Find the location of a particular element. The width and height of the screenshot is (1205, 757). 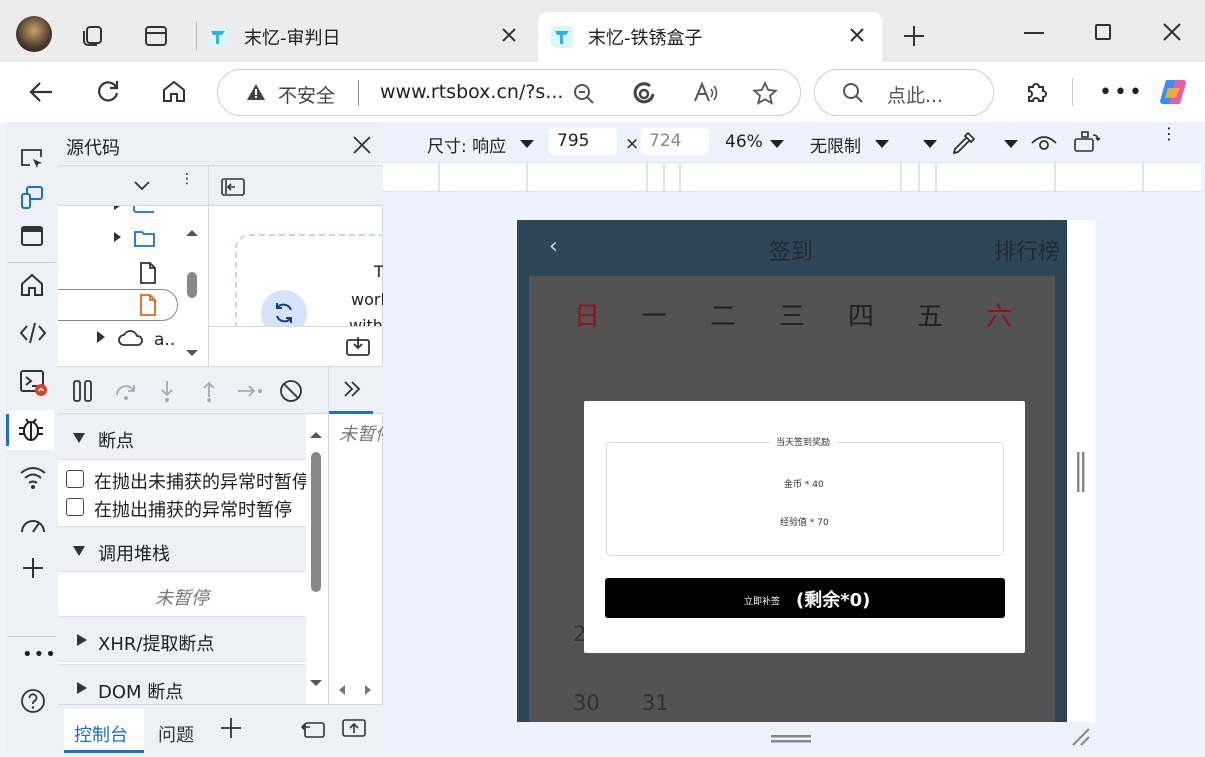

media-query-ruler is located at coordinates (792, 177).